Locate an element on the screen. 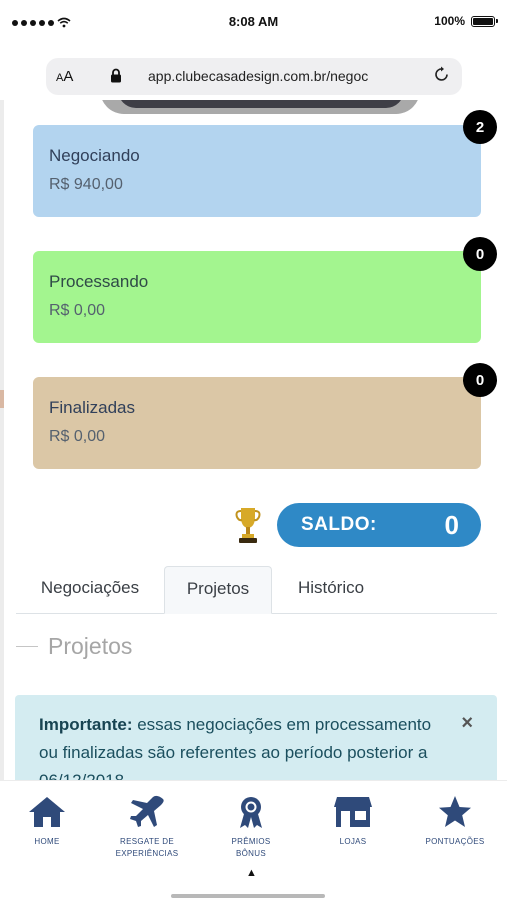  status-bar: 8:08 AM 100% is located at coordinates (253, 22).